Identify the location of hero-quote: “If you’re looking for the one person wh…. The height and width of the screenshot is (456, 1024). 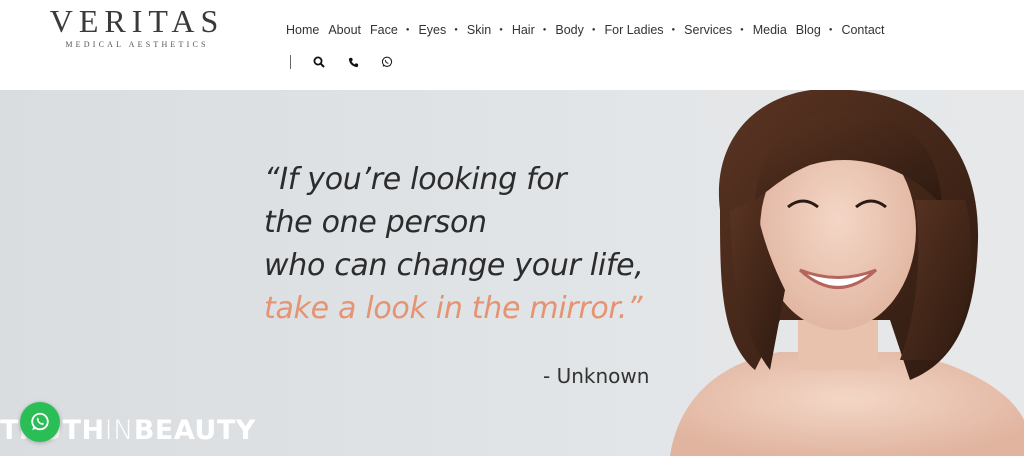
(454, 244).